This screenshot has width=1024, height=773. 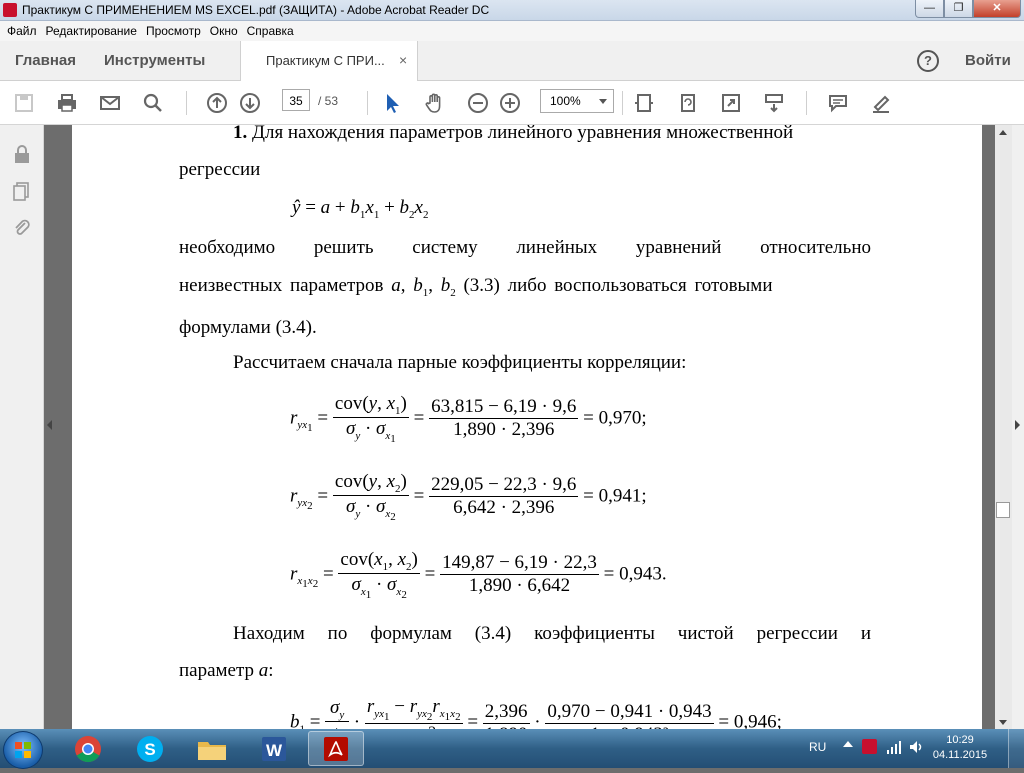 What do you see at coordinates (91, 31) in the screenshot?
I see `menu-edit: Редактирование` at bounding box center [91, 31].